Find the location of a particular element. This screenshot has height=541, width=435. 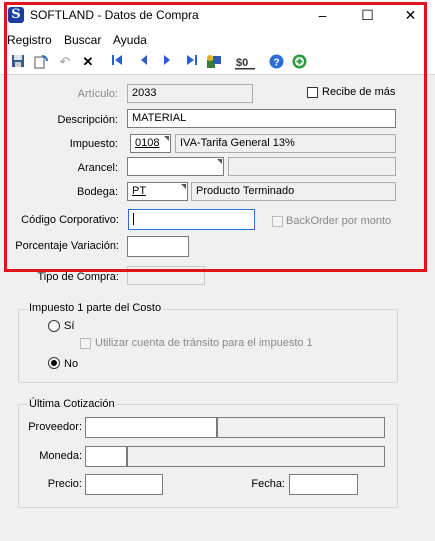

maximize-icon: ☐ is located at coordinates (367, 15).